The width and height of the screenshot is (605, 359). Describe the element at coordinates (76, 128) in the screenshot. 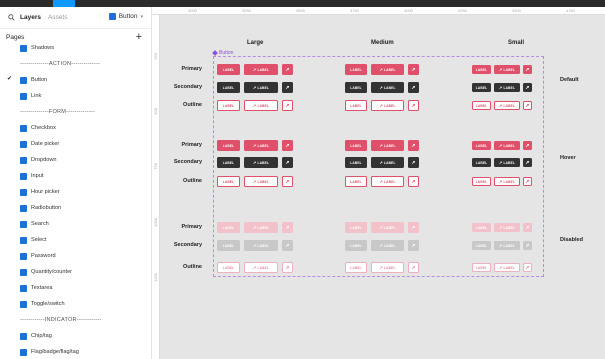

I see `page-item-checkbox: Checkbox` at that location.